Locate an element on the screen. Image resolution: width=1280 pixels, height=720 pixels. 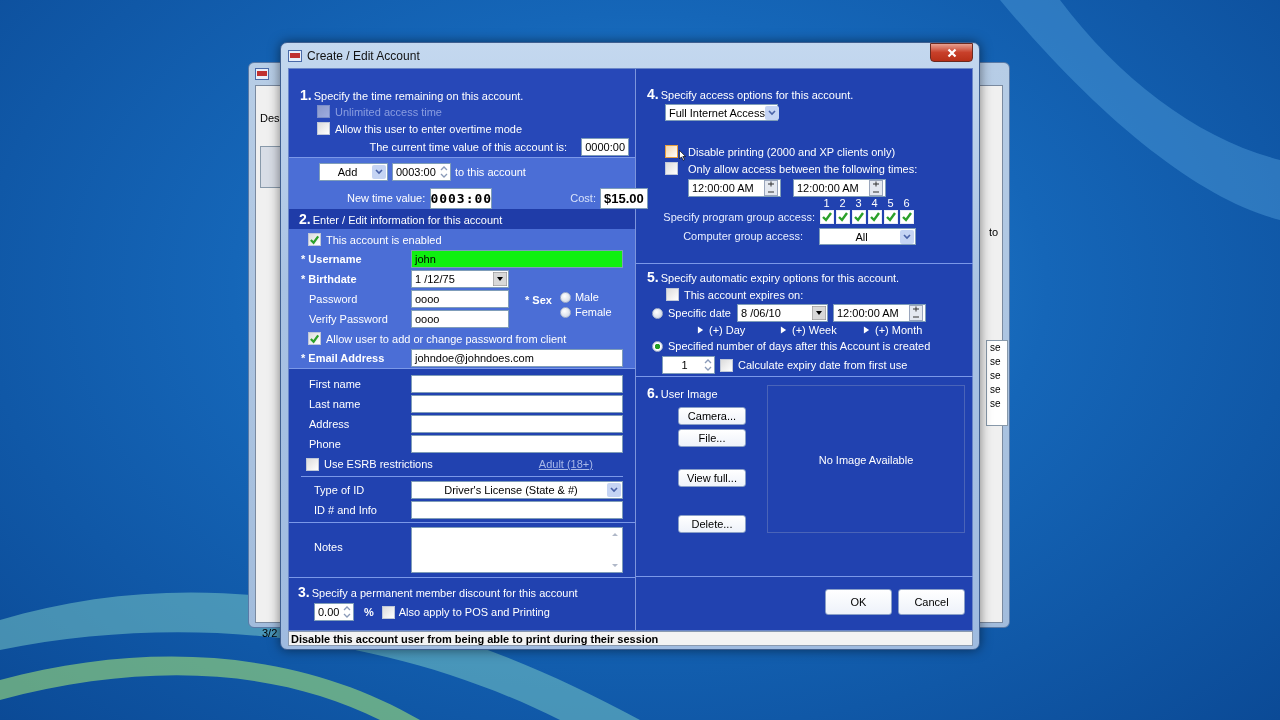
field-label: Specify program group access: is located at coordinates (738, 217).